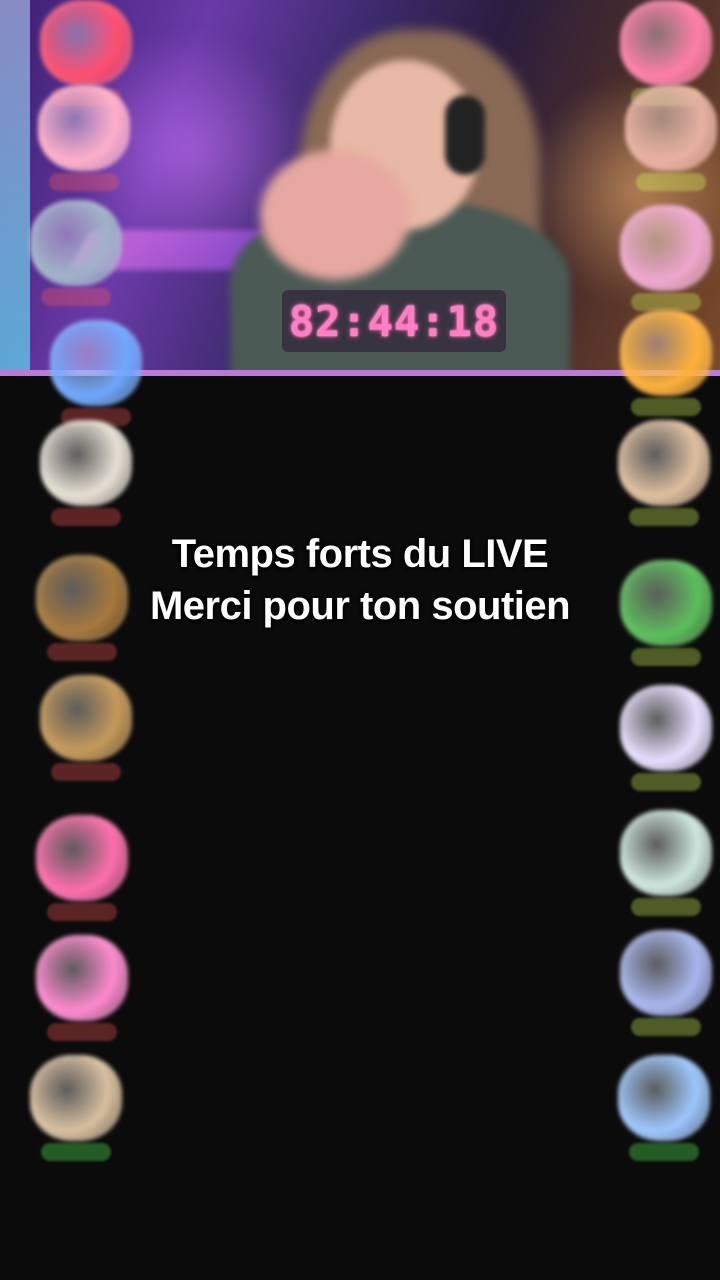 The image size is (720, 1280). I want to click on lion-gift-icon, so click(86, 718).